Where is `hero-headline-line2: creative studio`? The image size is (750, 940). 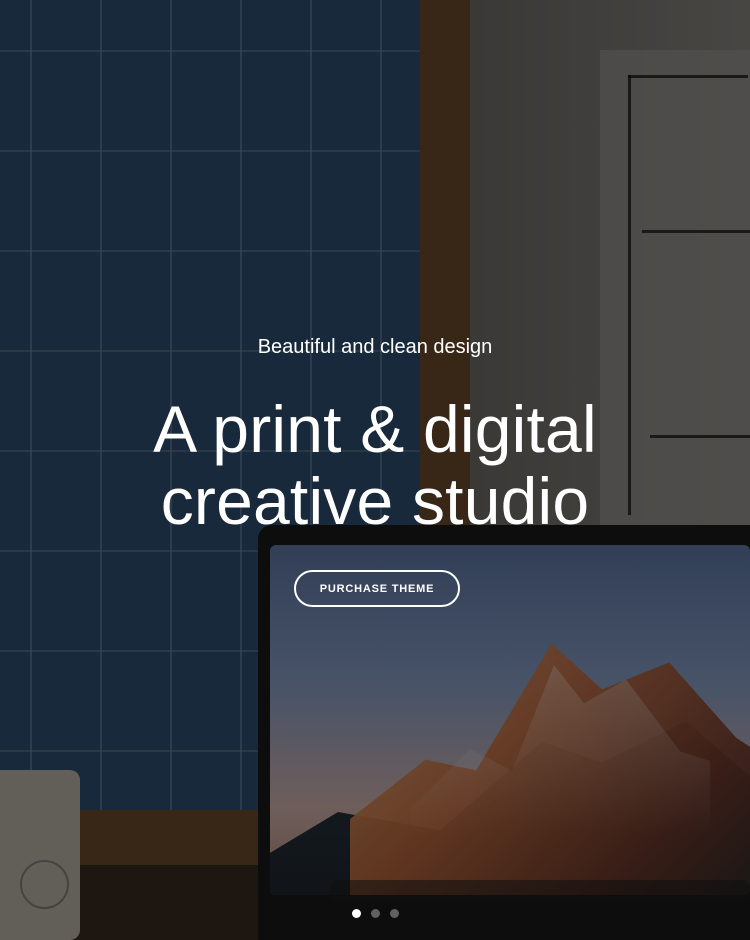 hero-headline-line2: creative studio is located at coordinates (375, 501).